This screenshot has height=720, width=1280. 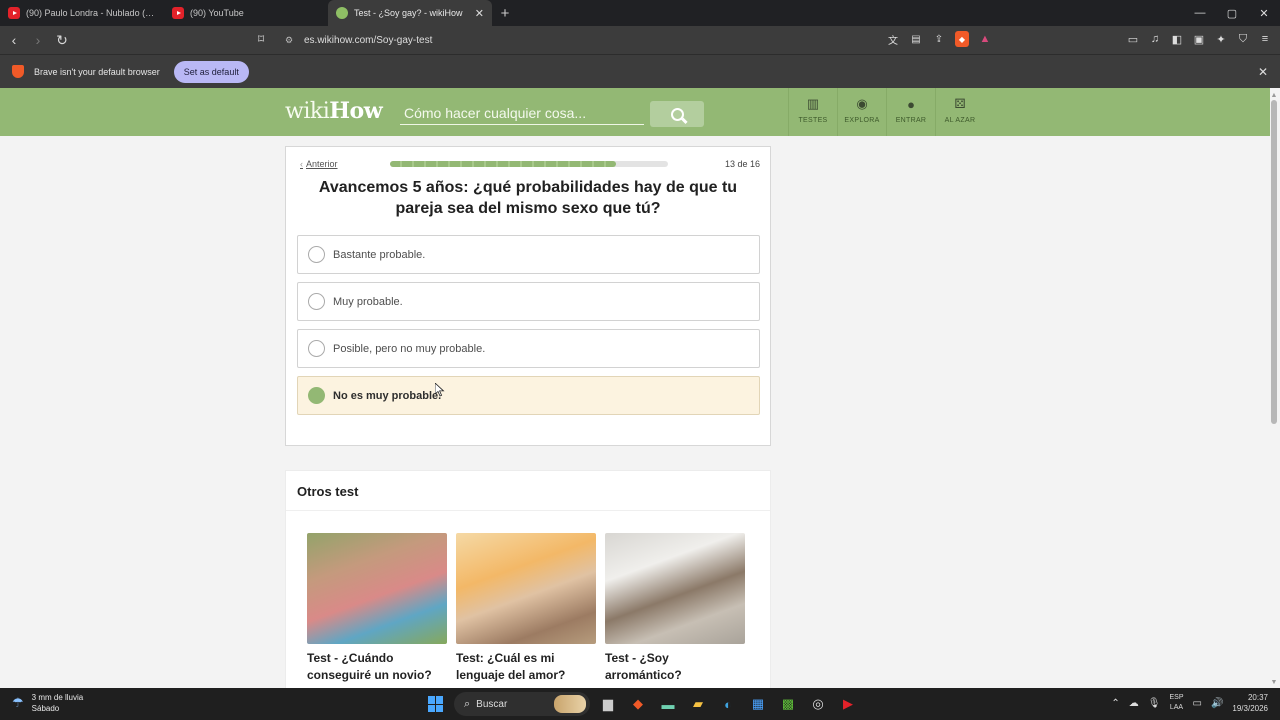 What do you see at coordinates (1154, 703) in the screenshot?
I see `microphone-icon: 🎙` at bounding box center [1154, 703].